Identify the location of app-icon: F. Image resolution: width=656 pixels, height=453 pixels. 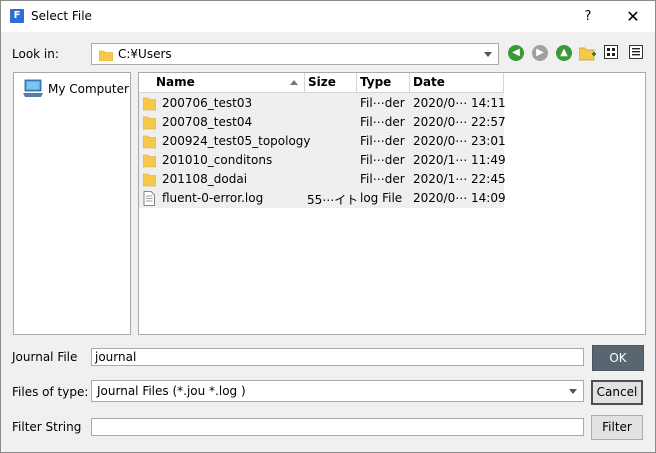
(17, 16).